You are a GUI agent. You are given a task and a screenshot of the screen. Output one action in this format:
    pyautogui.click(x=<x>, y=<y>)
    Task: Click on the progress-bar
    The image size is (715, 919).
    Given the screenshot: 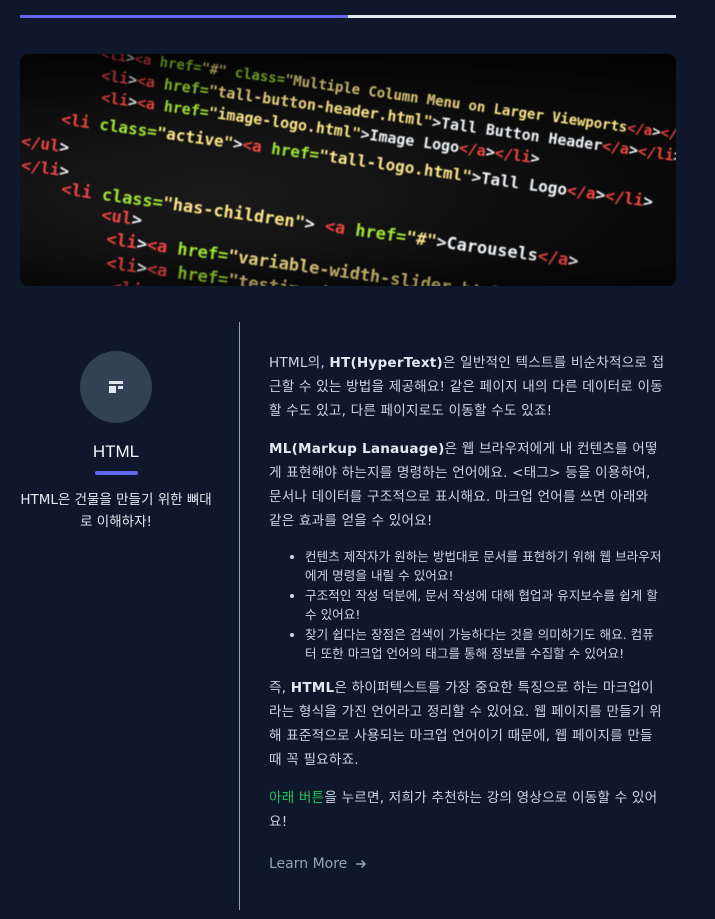 What is the action you would take?
    pyautogui.click(x=348, y=16)
    